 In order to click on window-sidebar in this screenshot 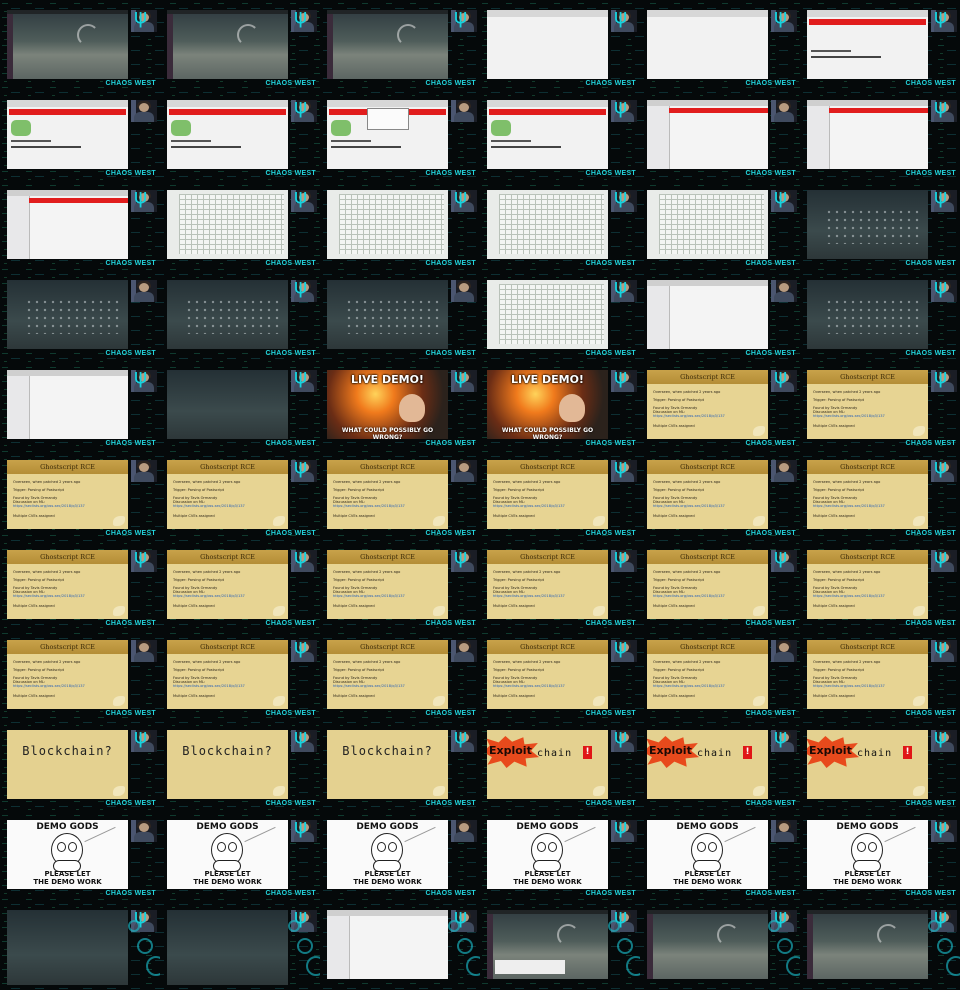, I will do `click(818, 137)`.